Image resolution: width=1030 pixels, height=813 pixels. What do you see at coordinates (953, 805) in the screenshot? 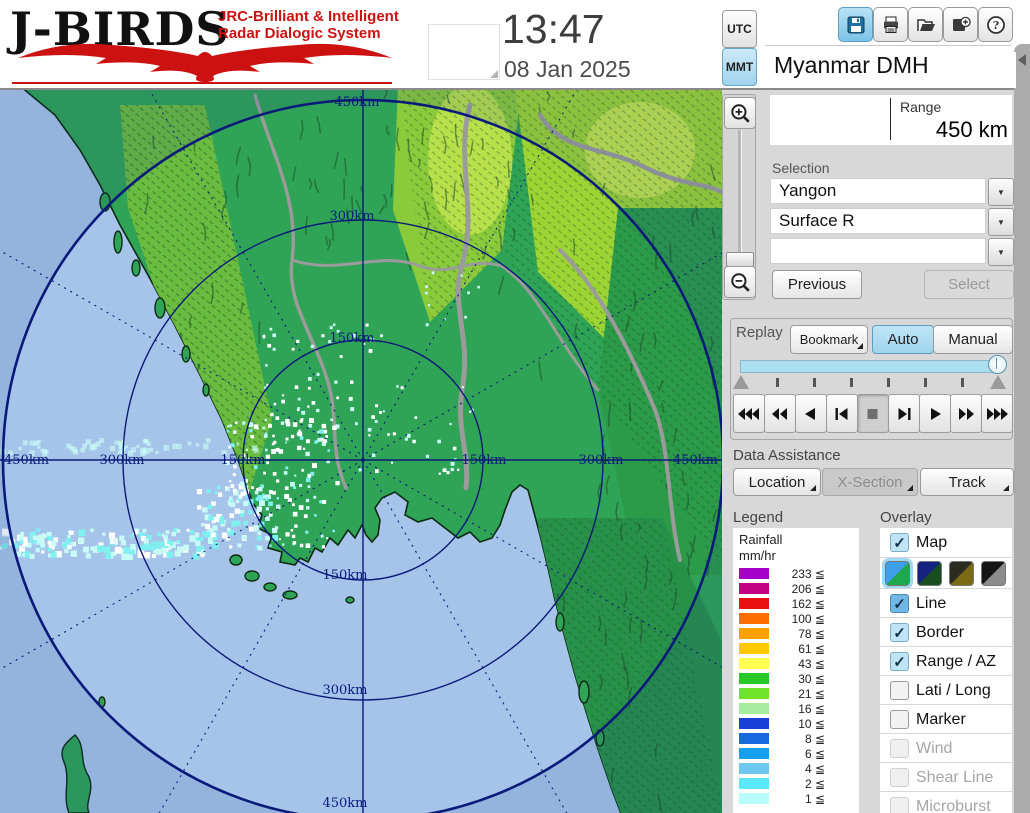
I see `overlay-item-label: Microburst` at bounding box center [953, 805].